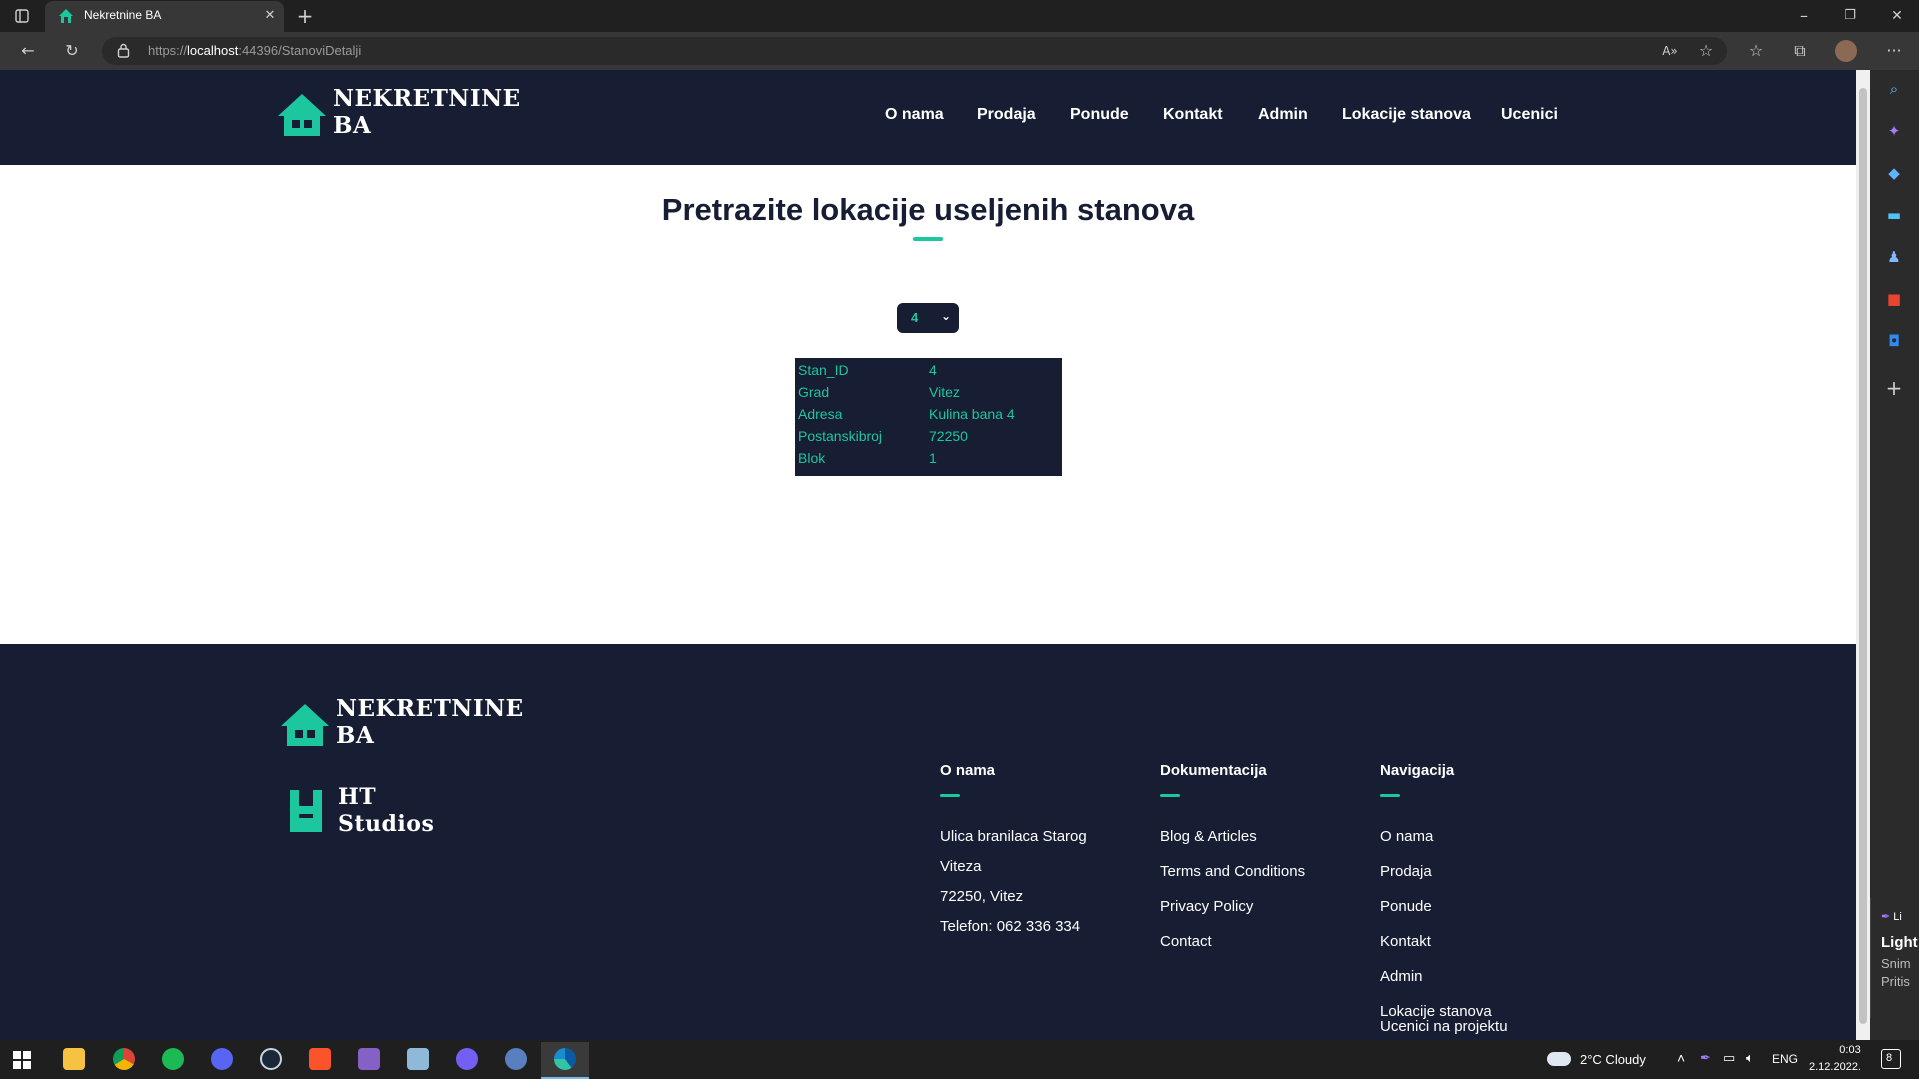 Image resolution: width=1919 pixels, height=1079 pixels. What do you see at coordinates (933, 458) in the screenshot?
I see `detail-value: 1` at bounding box center [933, 458].